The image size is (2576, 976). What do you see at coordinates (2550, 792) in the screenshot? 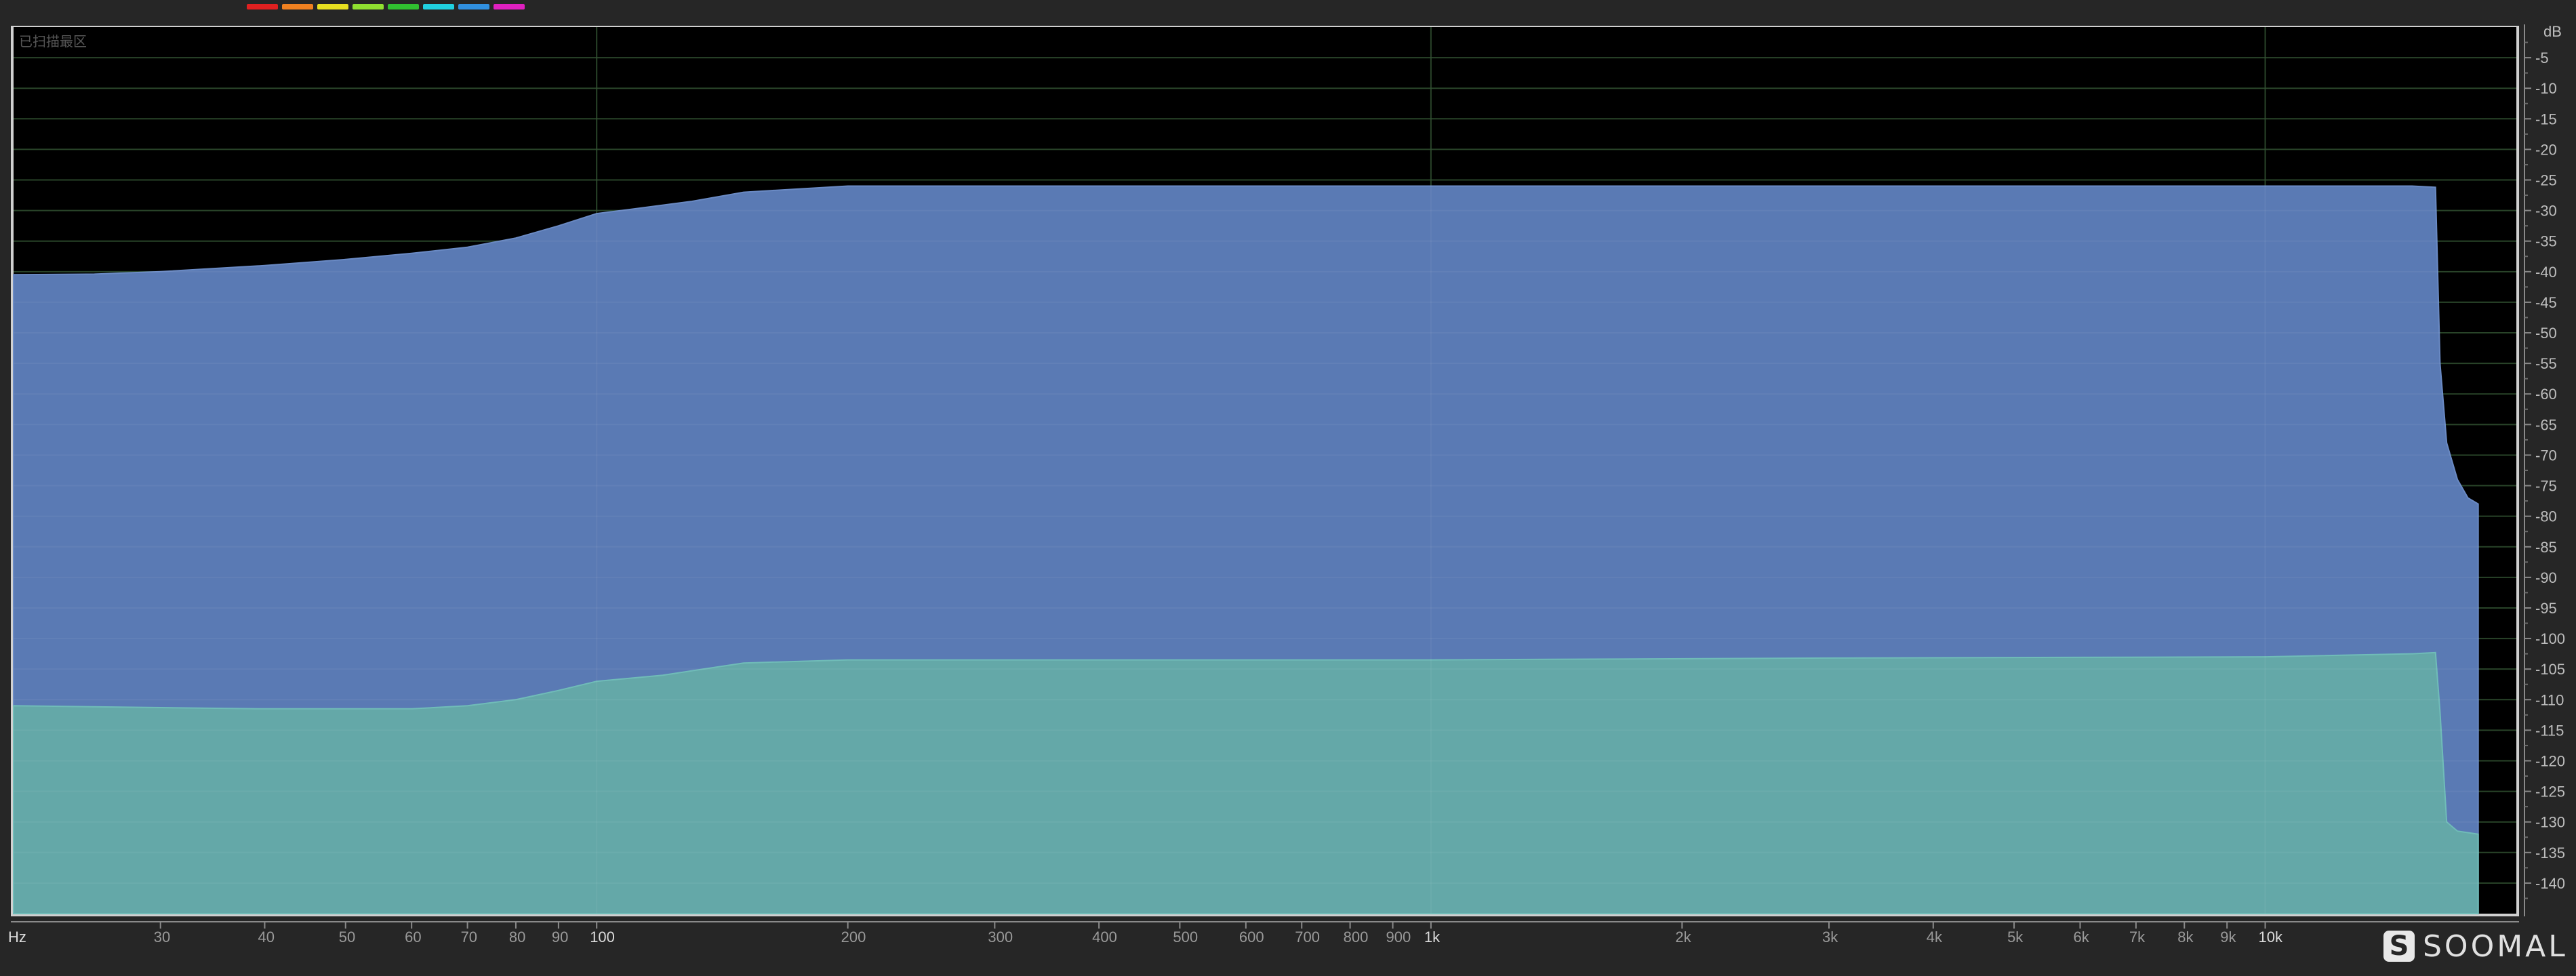
I see `y-tick-label: -125` at bounding box center [2550, 792].